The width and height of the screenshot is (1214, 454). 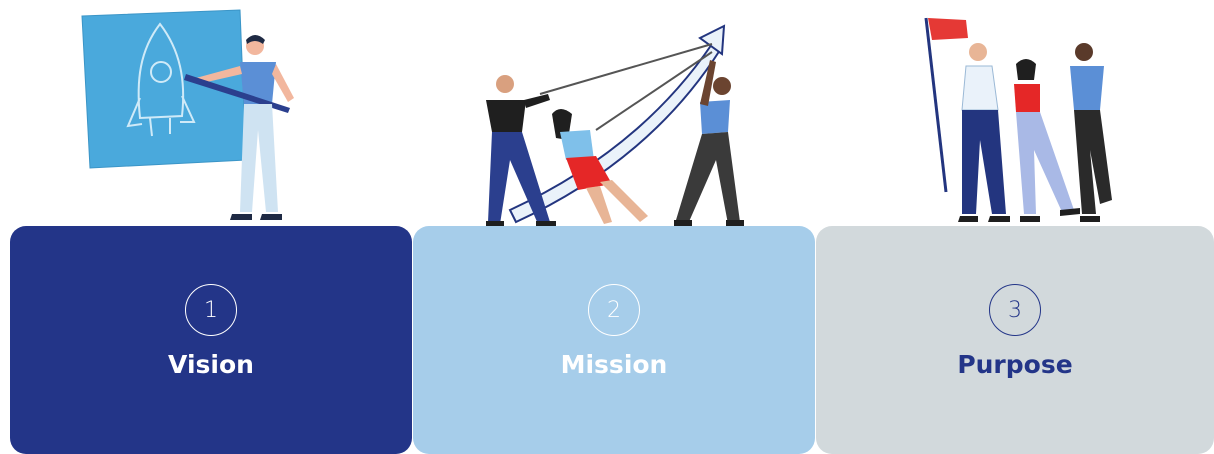 I want to click on step-number-badge: 3, so click(x=1015, y=310).